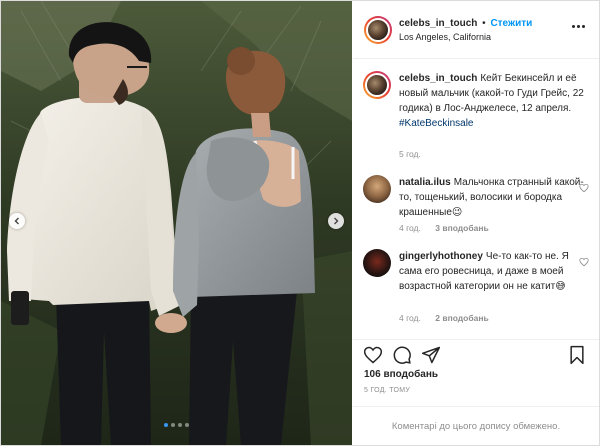 Image resolution: width=600 pixels, height=446 pixels. Describe the element at coordinates (476, 373) in the screenshot. I see `post-actions: 106 вподобань 5 ГОД. ТОМУ` at that location.